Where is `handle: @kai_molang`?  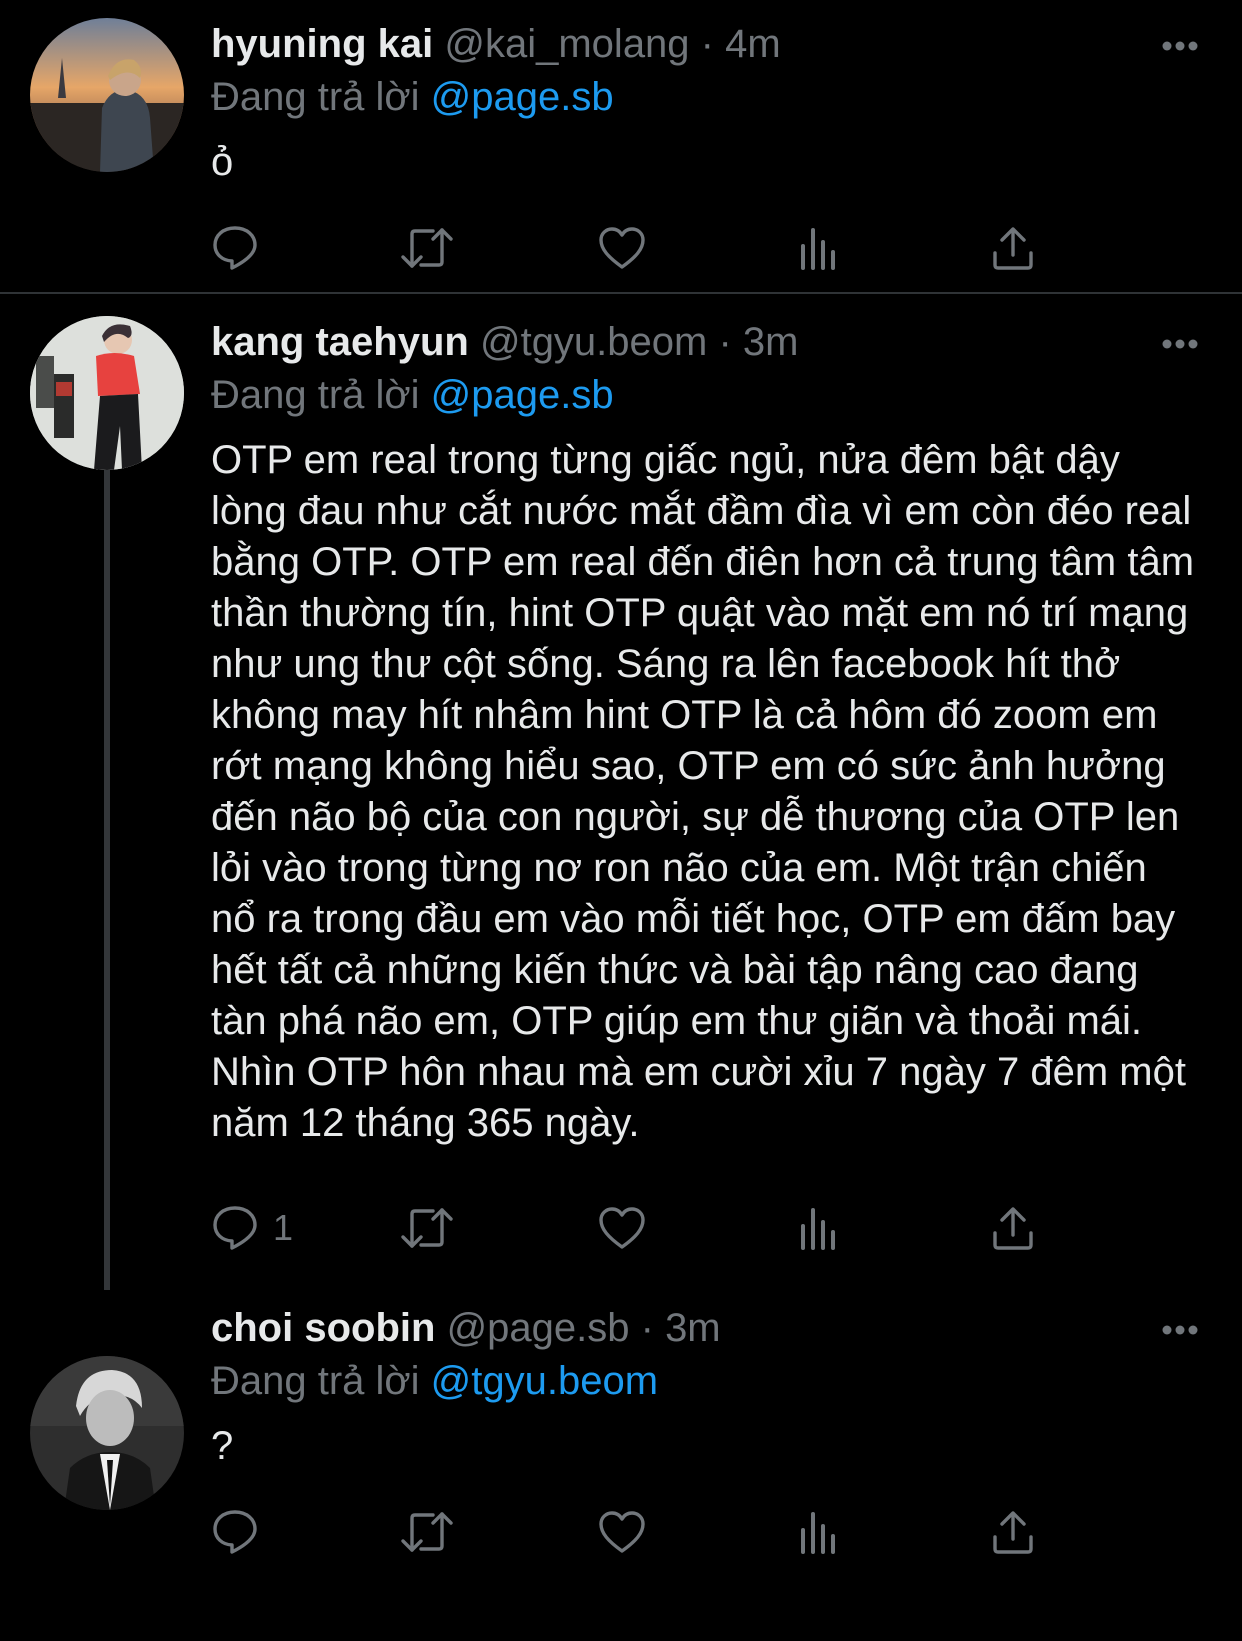 handle: @kai_molang is located at coordinates (566, 44).